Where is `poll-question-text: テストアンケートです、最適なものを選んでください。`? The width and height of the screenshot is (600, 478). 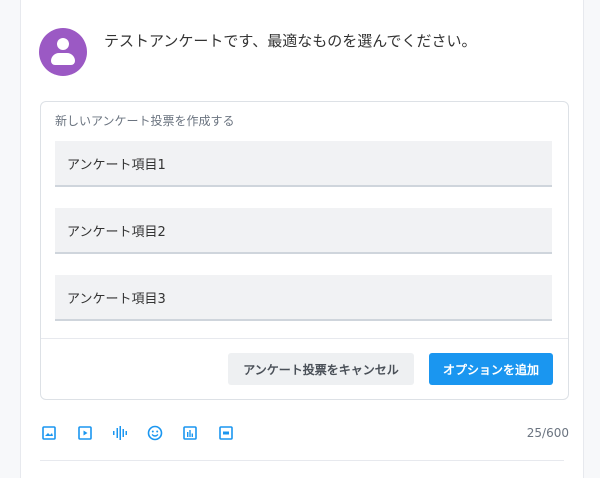 poll-question-text: テストアンケートです、最適なものを選んでください。 is located at coordinates (290, 40).